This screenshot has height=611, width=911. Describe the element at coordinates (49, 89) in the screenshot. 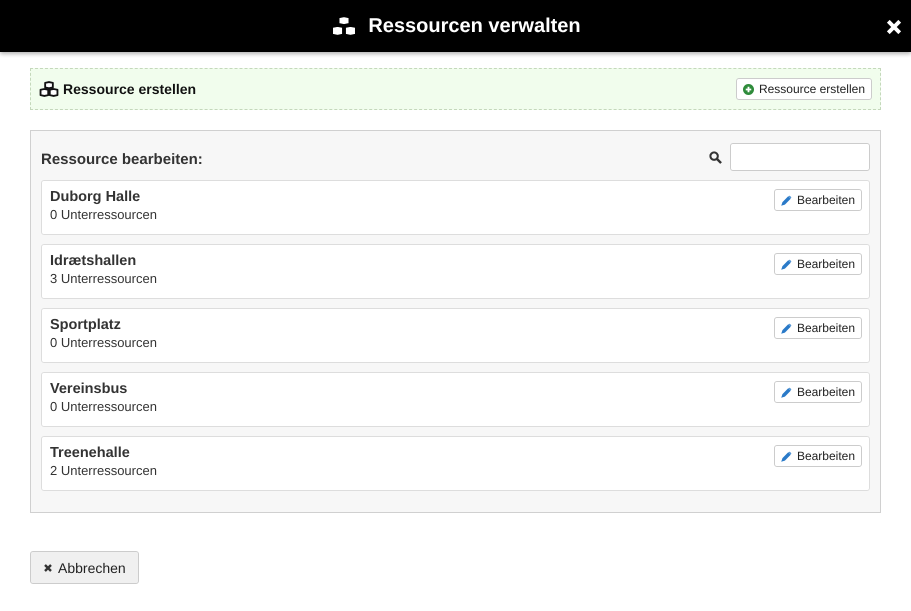

I see `cubes-icon` at that location.